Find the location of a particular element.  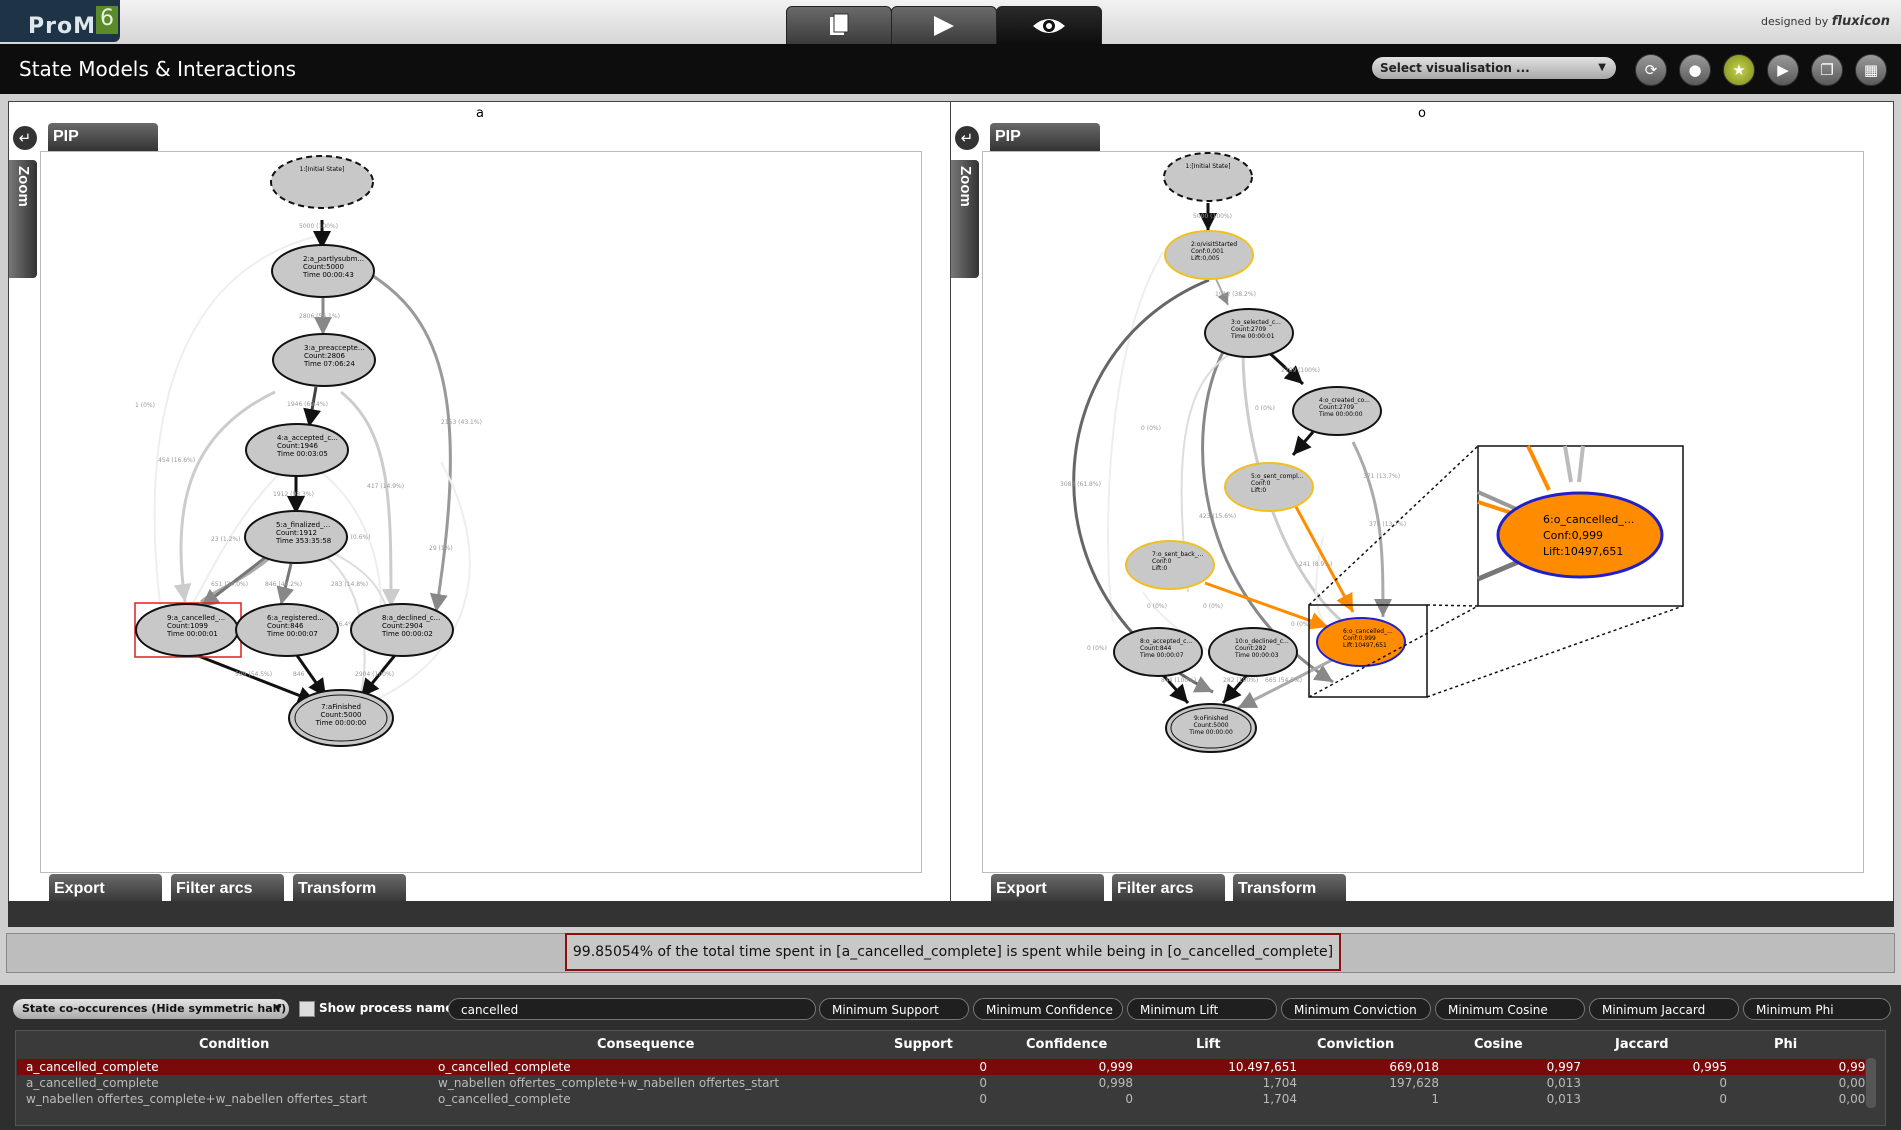

svg-text: 1:[Initial State] is located at coordinates (322, 169).